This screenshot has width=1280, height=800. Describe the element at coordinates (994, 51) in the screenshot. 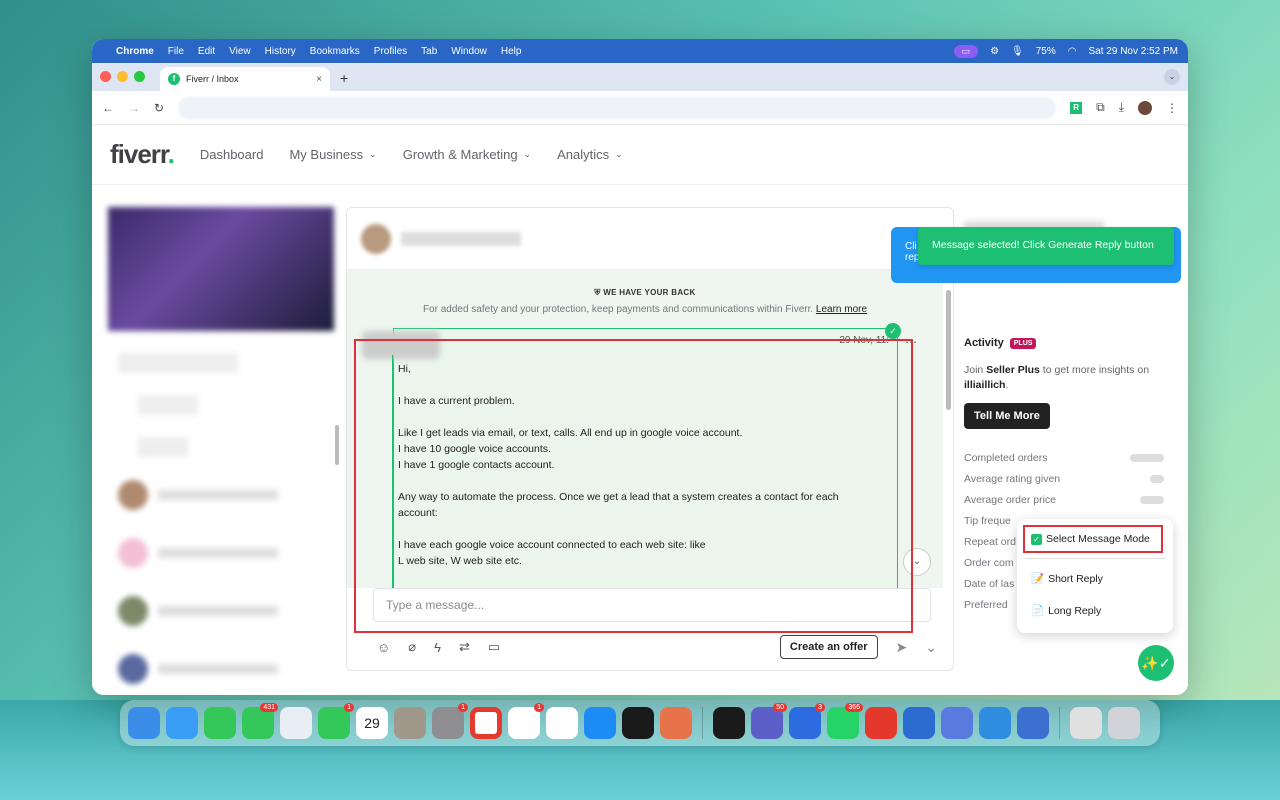

I see `status-icon: ⚙` at that location.